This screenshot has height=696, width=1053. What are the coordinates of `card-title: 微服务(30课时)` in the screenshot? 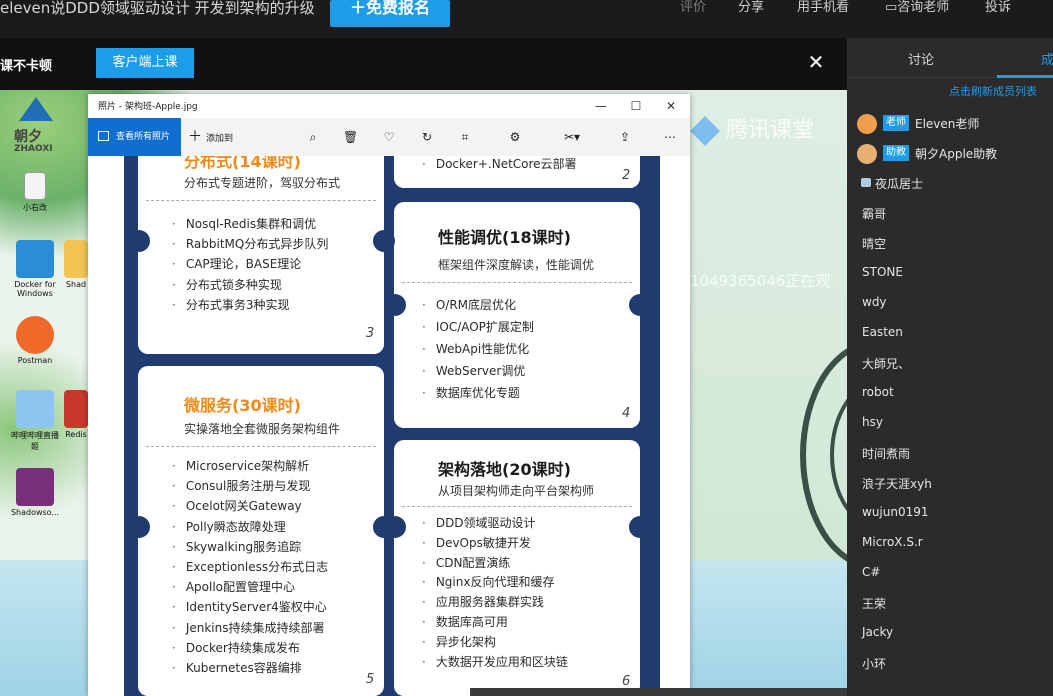 It's located at (242, 405).